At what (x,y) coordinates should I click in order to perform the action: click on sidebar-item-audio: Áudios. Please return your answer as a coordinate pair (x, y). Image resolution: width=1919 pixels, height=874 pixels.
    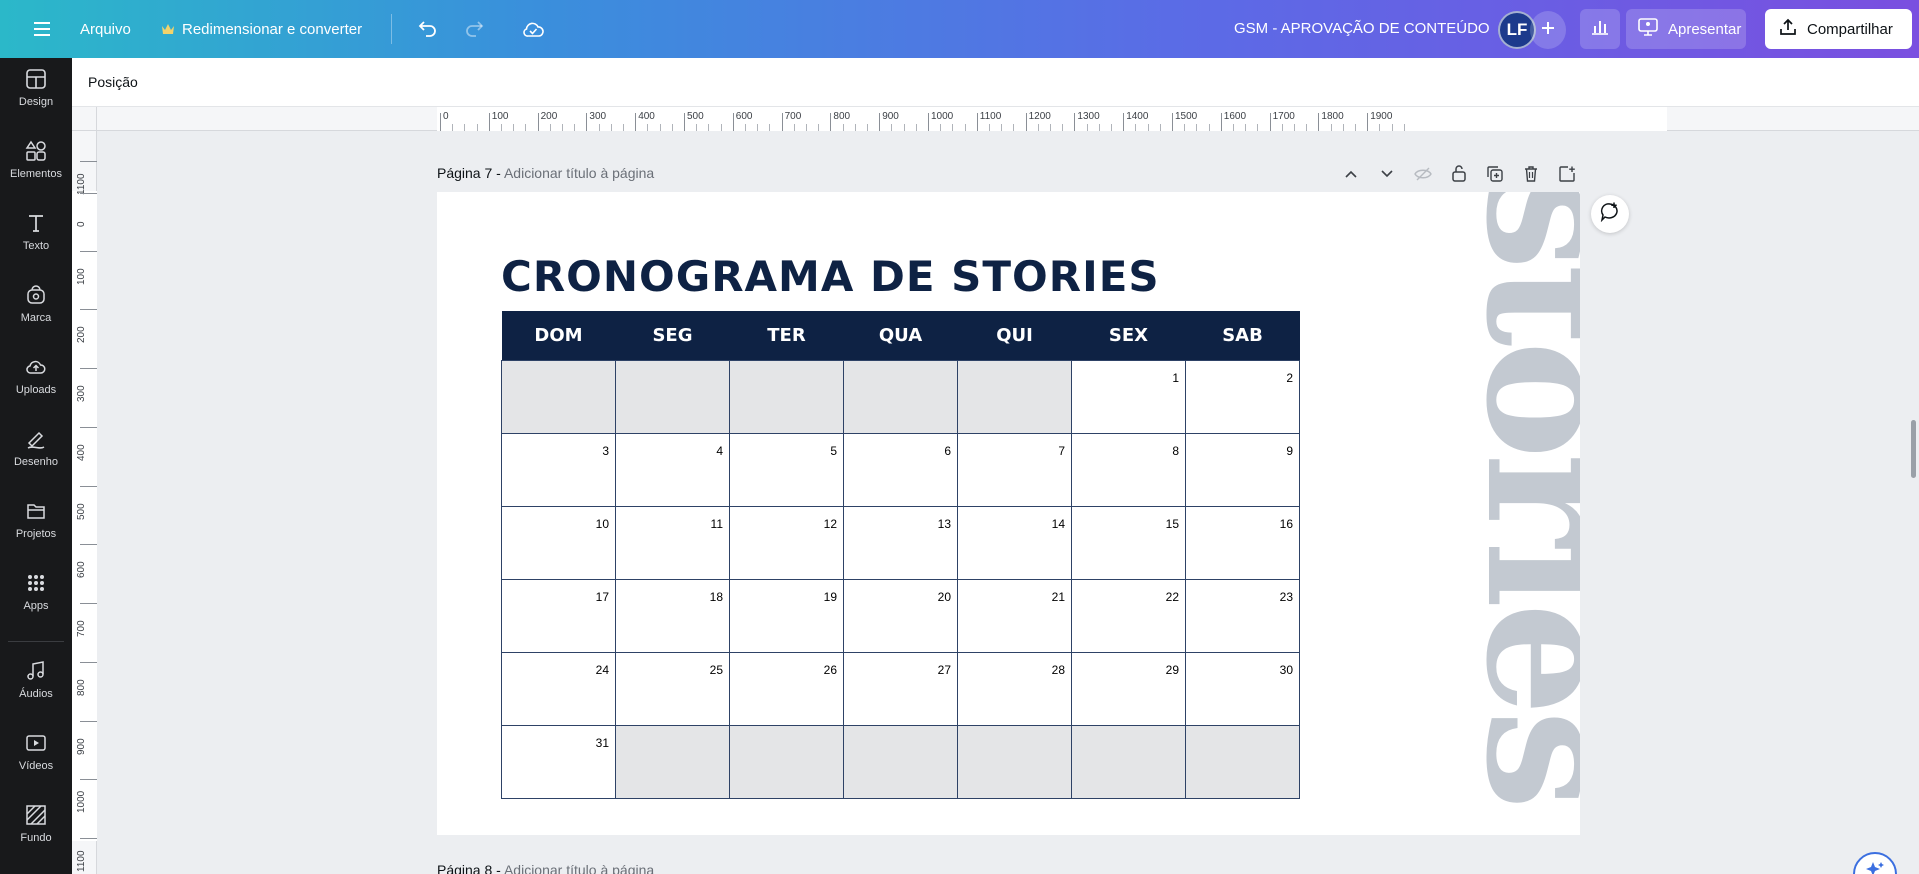
    Looking at the image, I should click on (36, 680).